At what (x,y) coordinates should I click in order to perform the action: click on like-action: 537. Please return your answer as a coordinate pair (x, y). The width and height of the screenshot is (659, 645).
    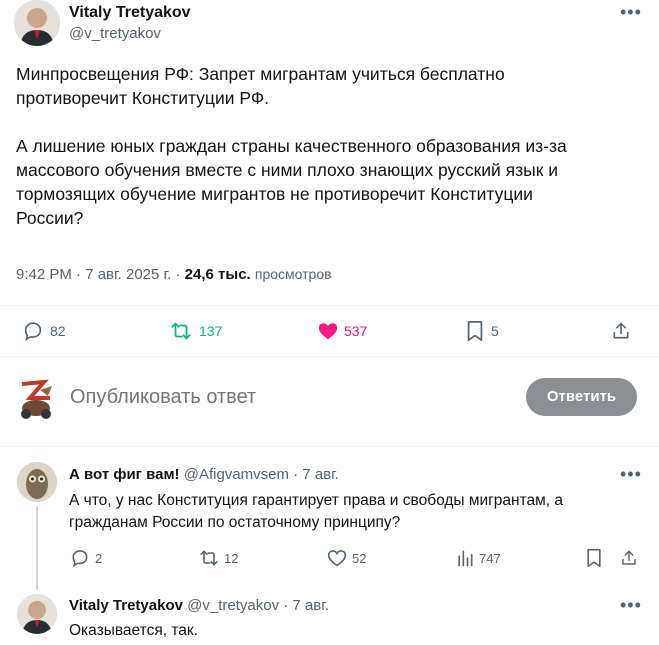
    Looking at the image, I should click on (341, 331).